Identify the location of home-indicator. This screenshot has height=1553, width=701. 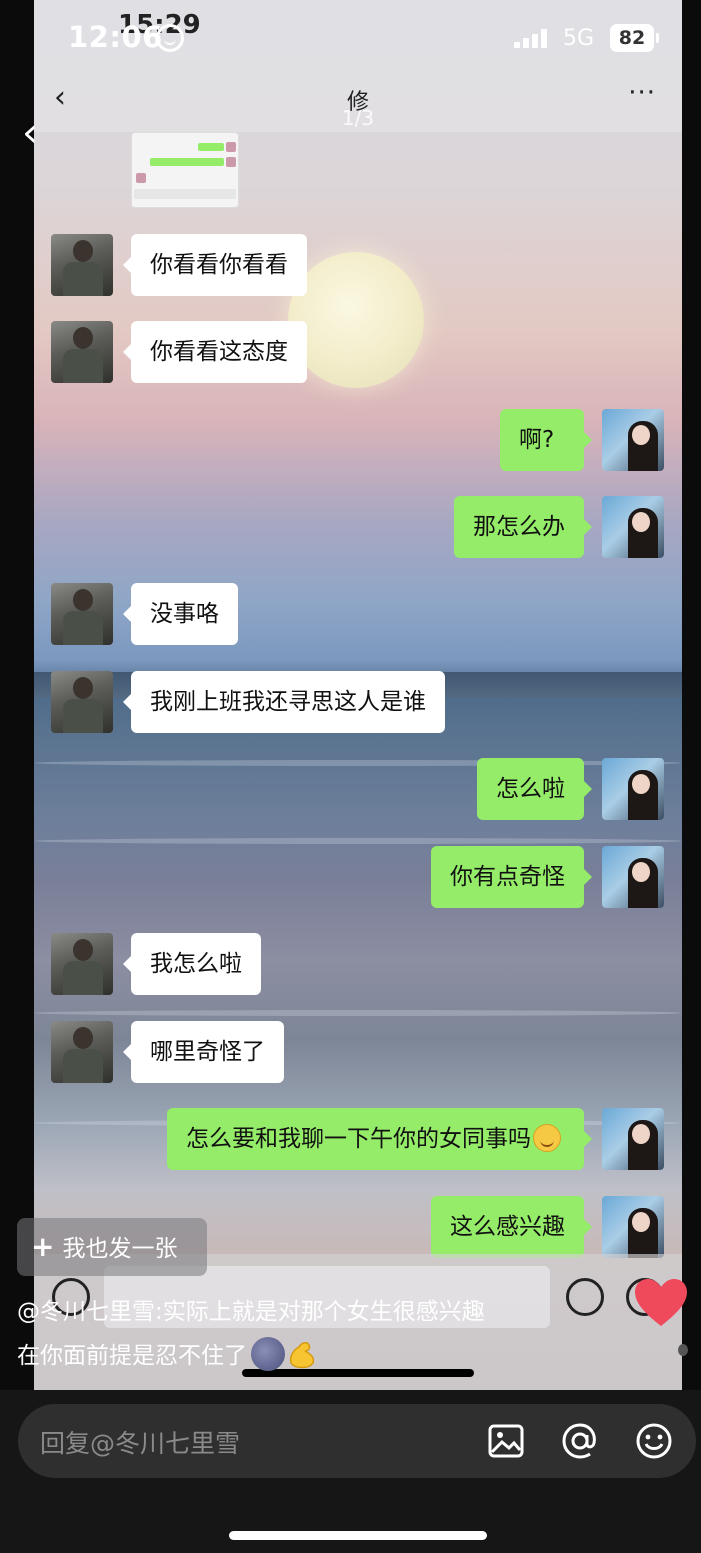
(358, 1535).